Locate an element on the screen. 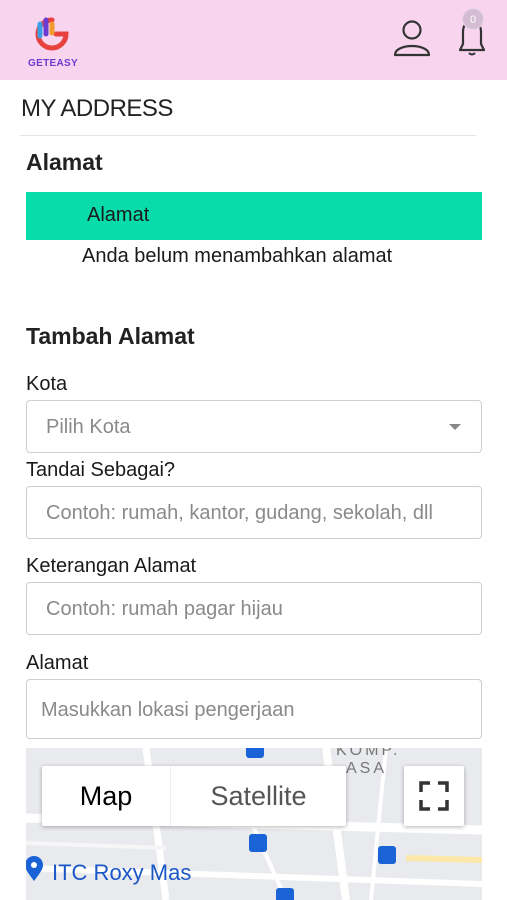 This screenshot has height=900, width=507. top-bar: GETEASY 0 is located at coordinates (253, 40).